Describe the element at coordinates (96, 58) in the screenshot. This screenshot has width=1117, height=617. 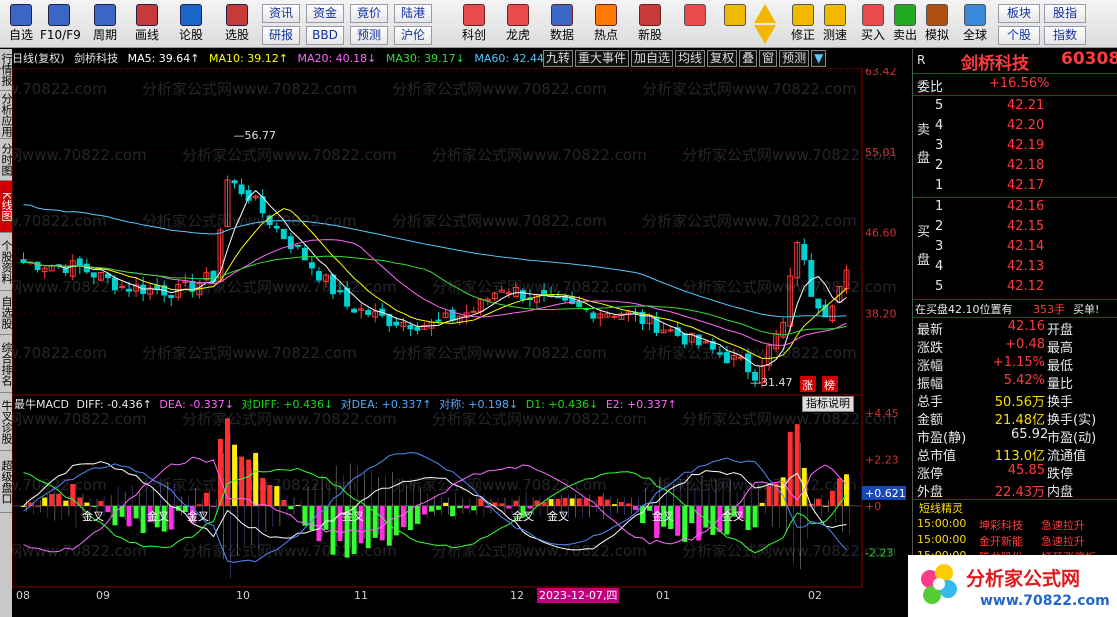
I see `stock-name-label: 剑桥科技` at that location.